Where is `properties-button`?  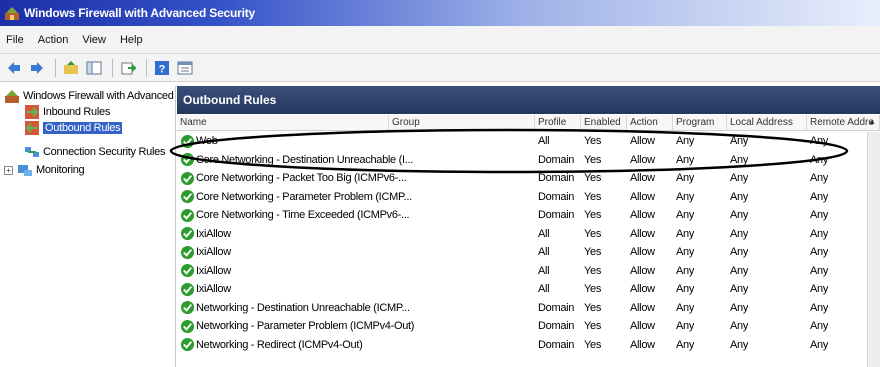
properties-button is located at coordinates (185, 68).